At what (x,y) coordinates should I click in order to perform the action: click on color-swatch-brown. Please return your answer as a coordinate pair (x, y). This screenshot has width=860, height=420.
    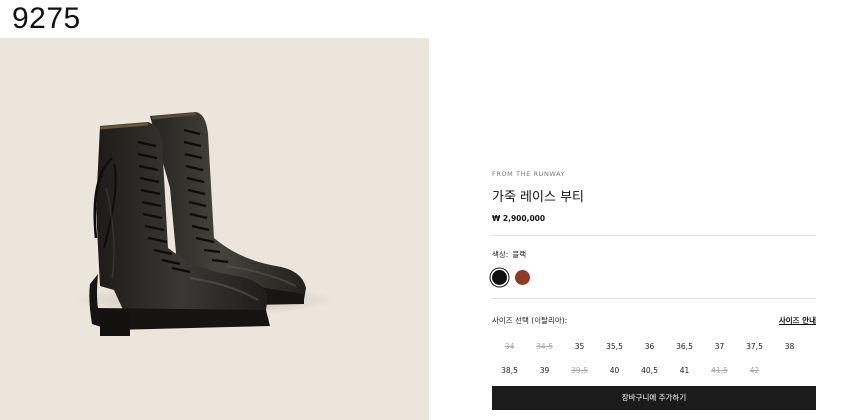
    Looking at the image, I should click on (522, 277).